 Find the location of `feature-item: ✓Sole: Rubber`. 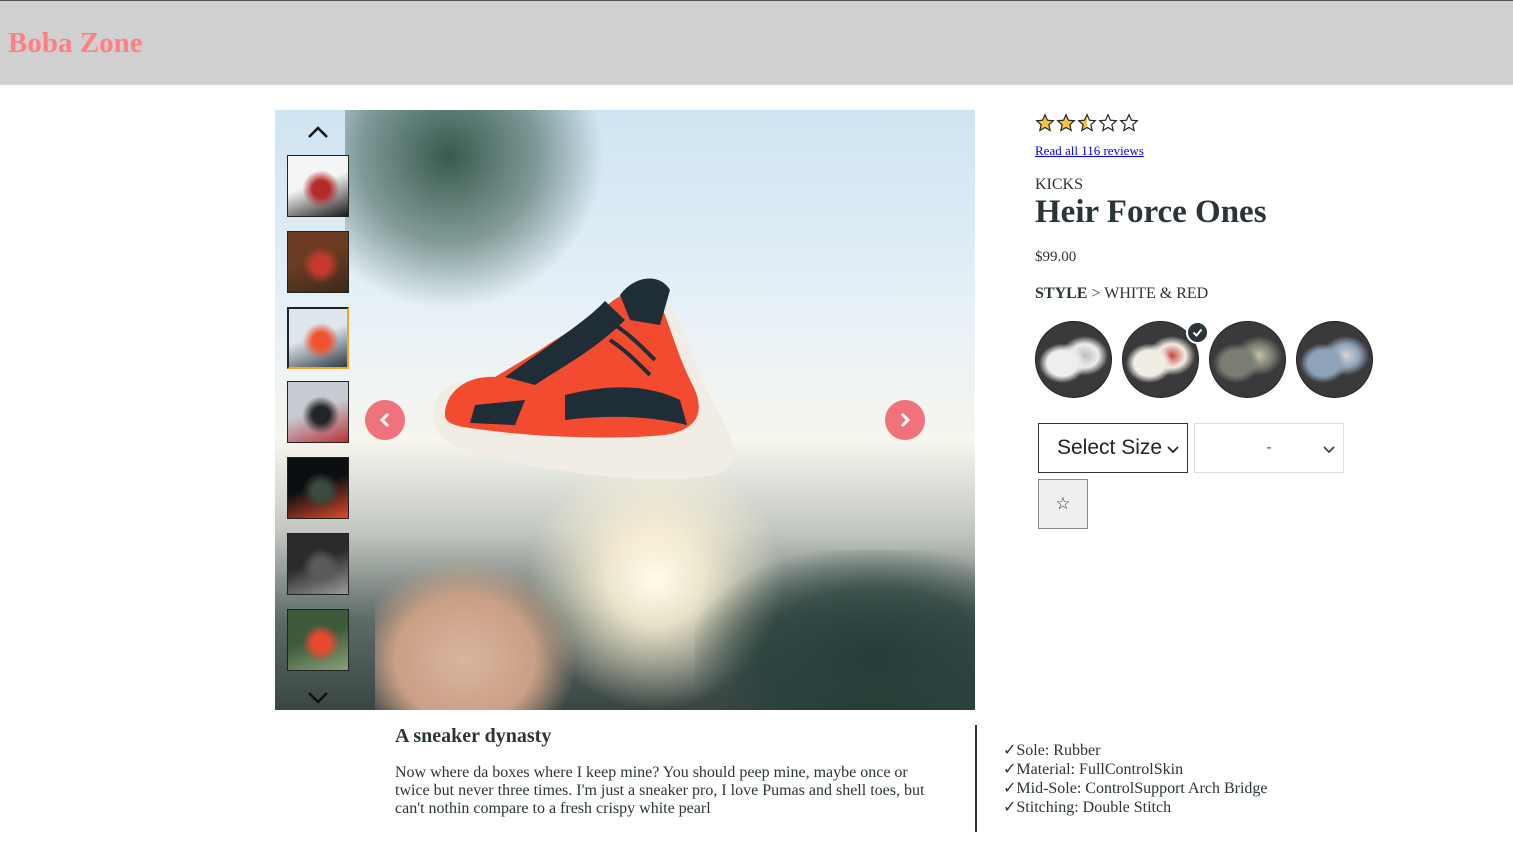

feature-item: ✓Sole: Rubber is located at coordinates (1135, 750).